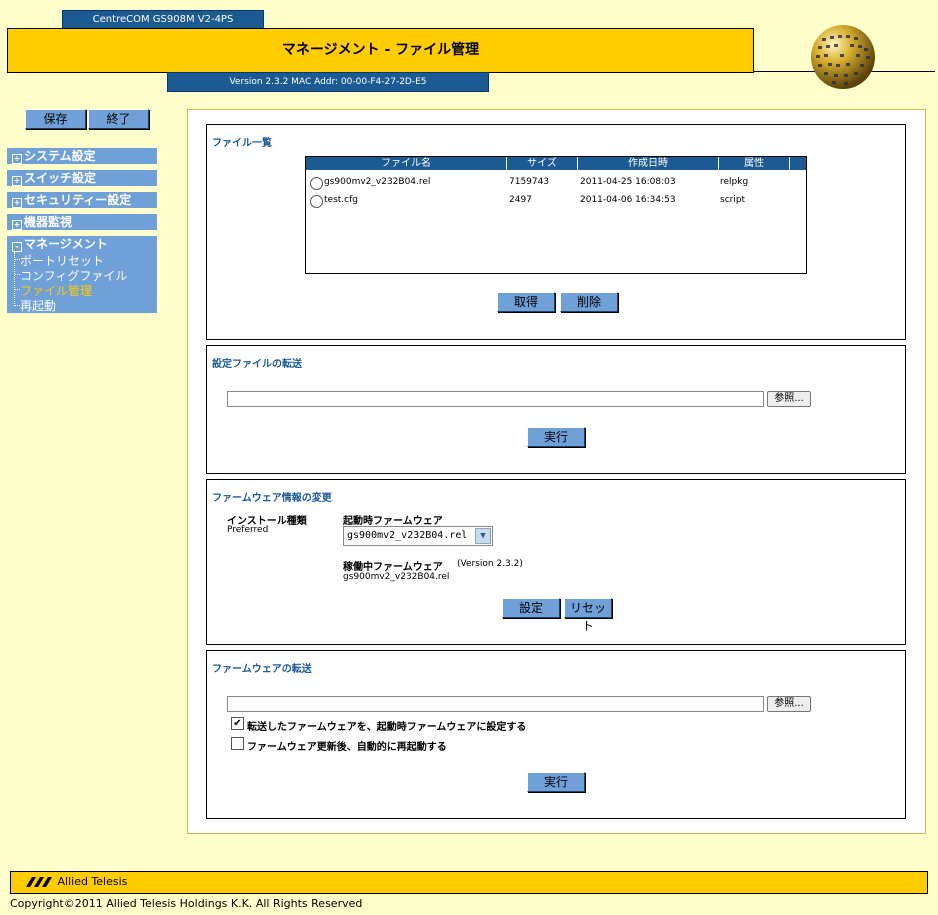 Image resolution: width=938 pixels, height=915 pixels. Describe the element at coordinates (843, 57) in the screenshot. I see `globe-logo-icon` at that location.